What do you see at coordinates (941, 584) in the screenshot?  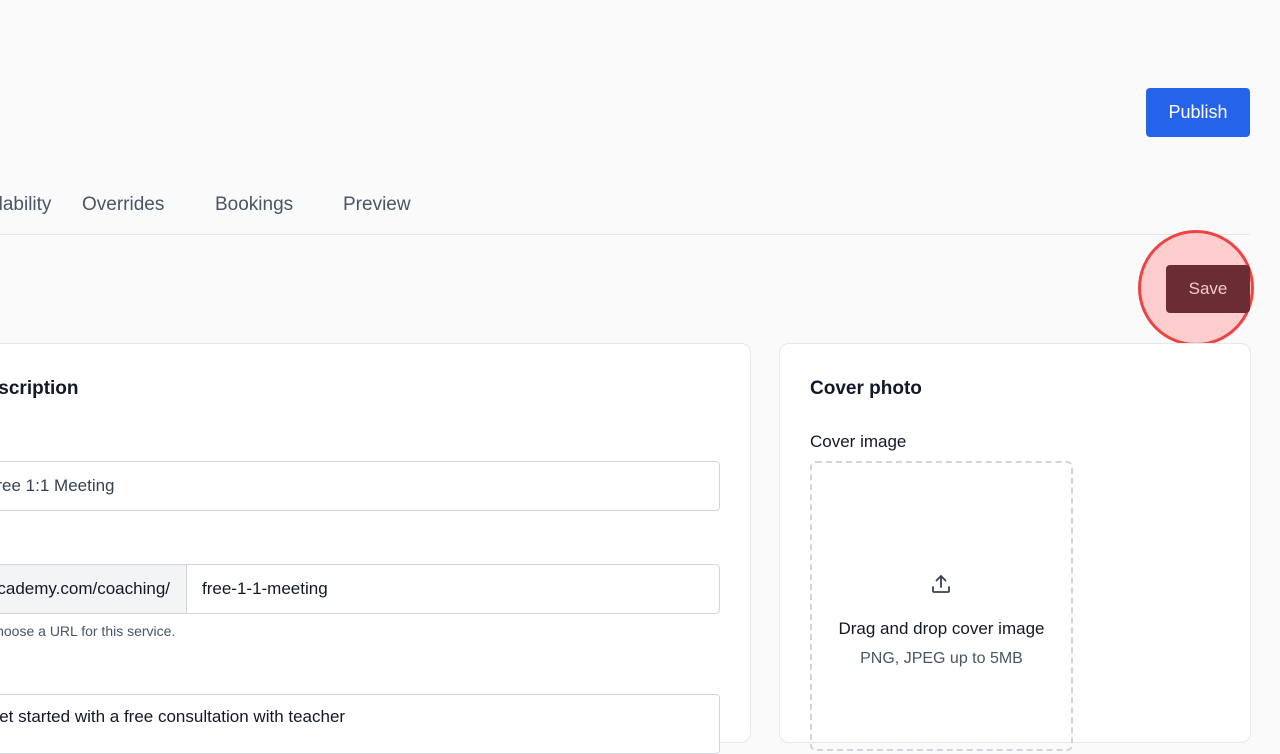 I see `upload-icon` at bounding box center [941, 584].